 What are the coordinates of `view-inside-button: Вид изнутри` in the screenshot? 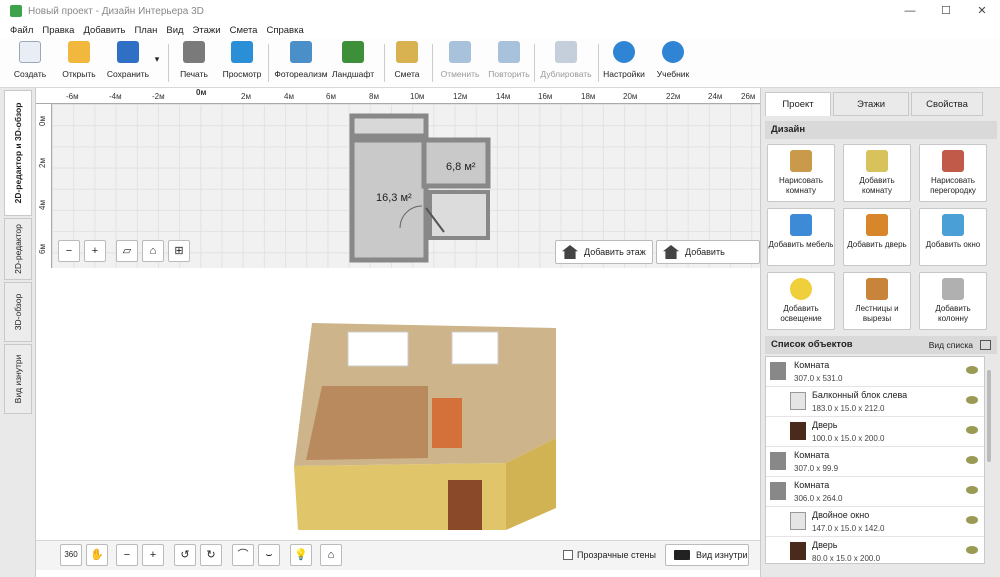 It's located at (707, 555).